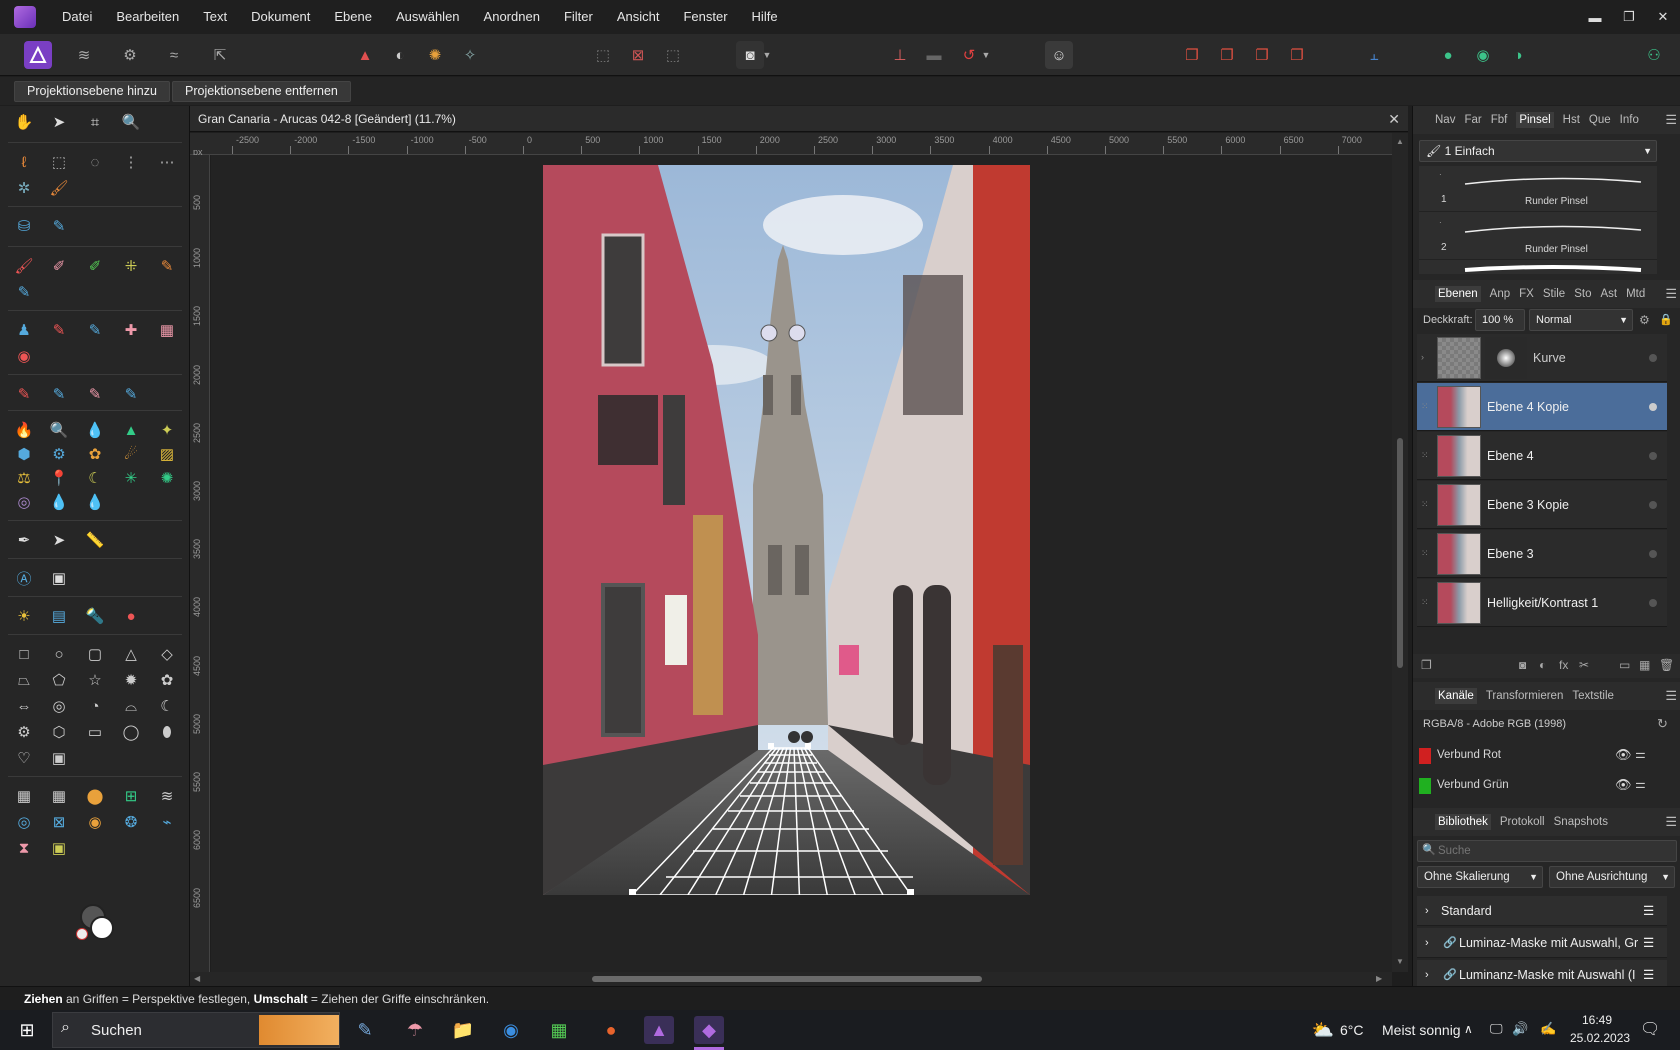 This screenshot has height=1050, width=1680. I want to click on scroll-up-icon: ▲, so click(1400, 141).